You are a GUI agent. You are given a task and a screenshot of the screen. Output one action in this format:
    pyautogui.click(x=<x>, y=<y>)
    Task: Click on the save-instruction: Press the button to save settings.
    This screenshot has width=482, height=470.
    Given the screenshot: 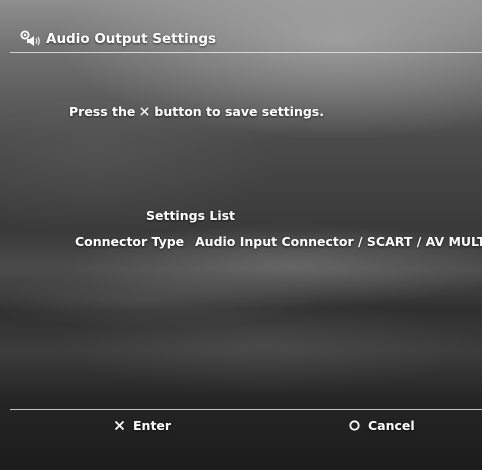 What is the action you would take?
    pyautogui.click(x=196, y=111)
    